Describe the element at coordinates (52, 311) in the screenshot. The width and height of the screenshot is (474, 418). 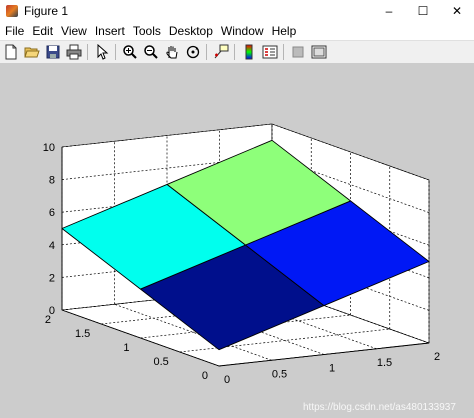
I see `z-tick-label: 0` at that location.